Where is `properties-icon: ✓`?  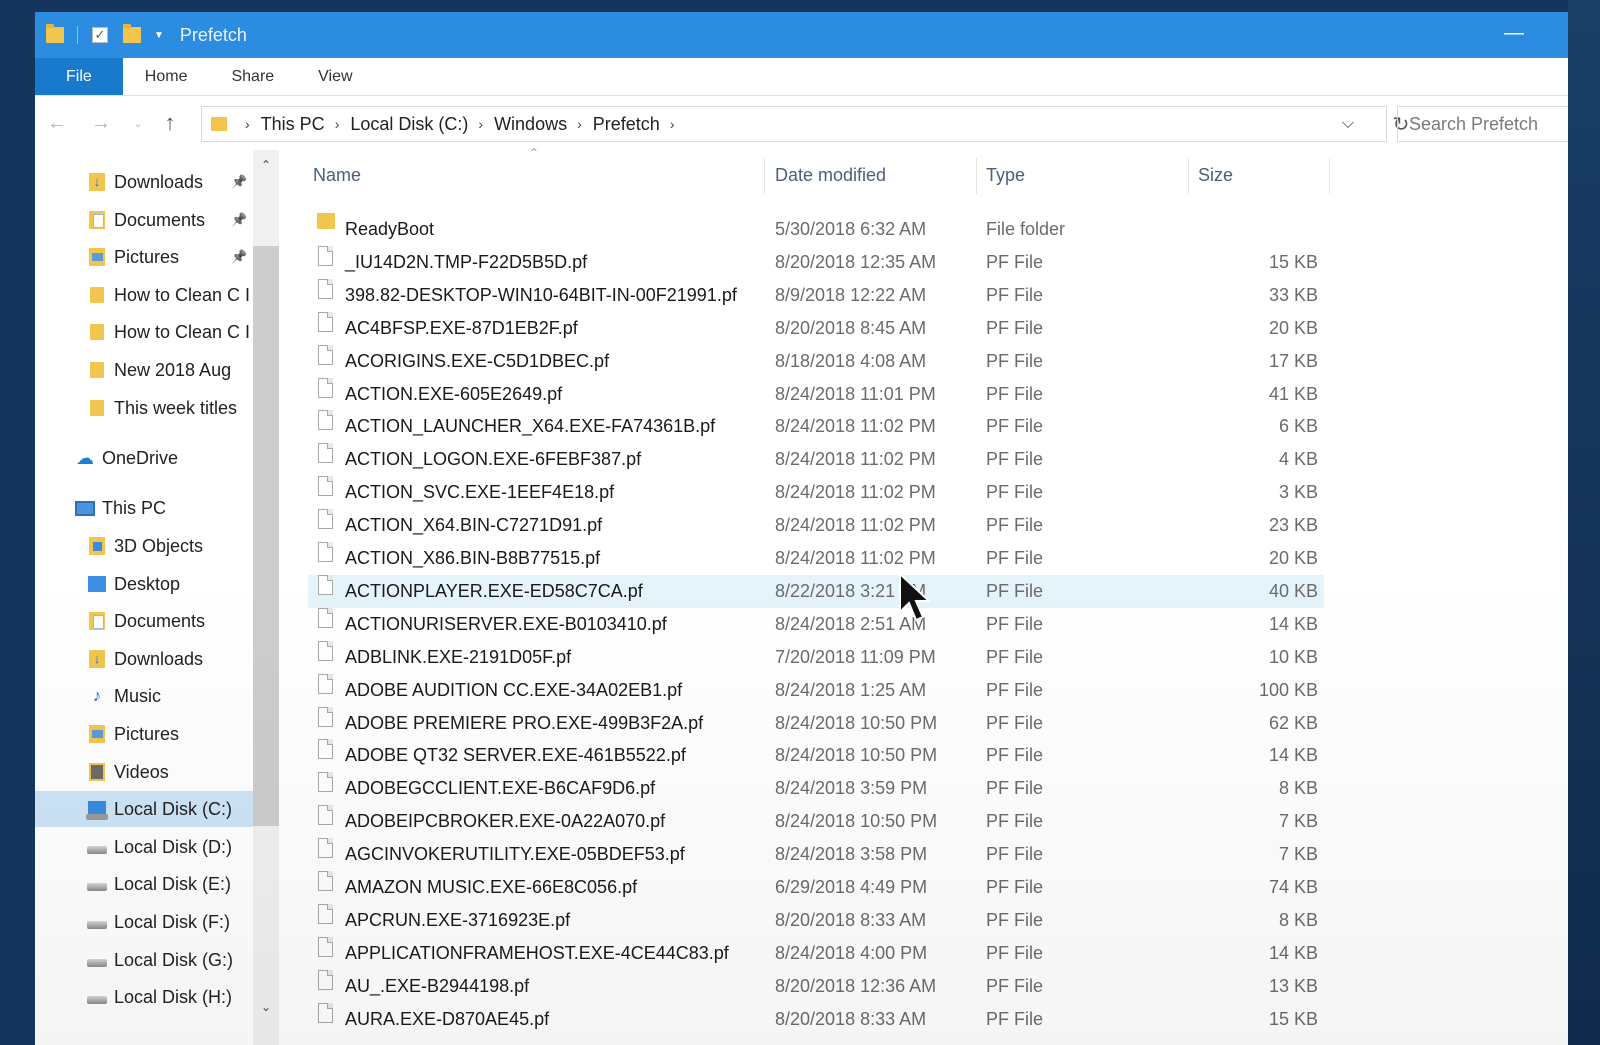
properties-icon: ✓ is located at coordinates (100, 35).